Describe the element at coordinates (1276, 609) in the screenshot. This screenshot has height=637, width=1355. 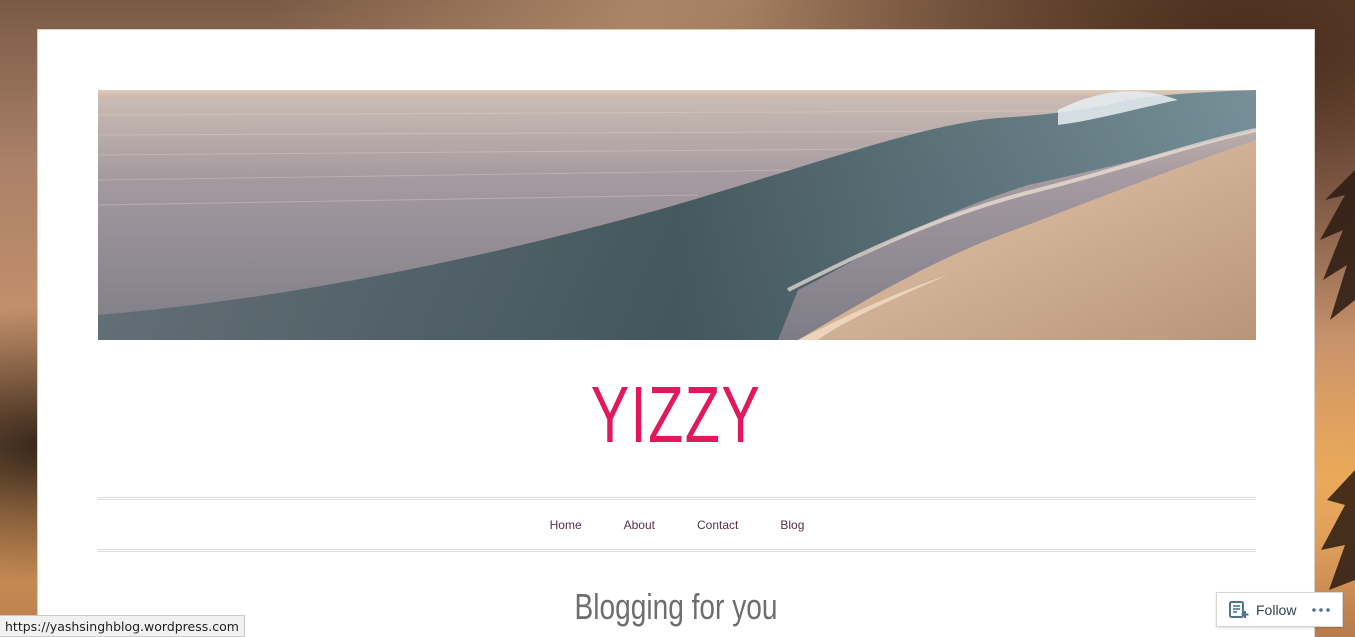
I see `follow-label: Follow` at that location.